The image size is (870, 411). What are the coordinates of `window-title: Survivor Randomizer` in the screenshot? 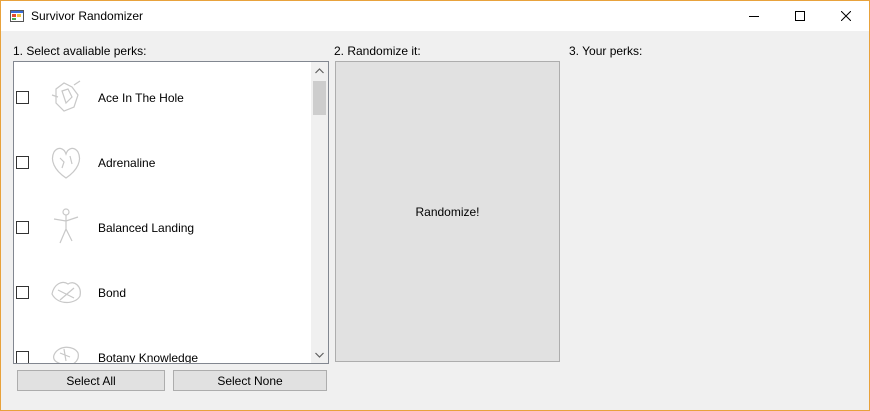 It's located at (87, 16).